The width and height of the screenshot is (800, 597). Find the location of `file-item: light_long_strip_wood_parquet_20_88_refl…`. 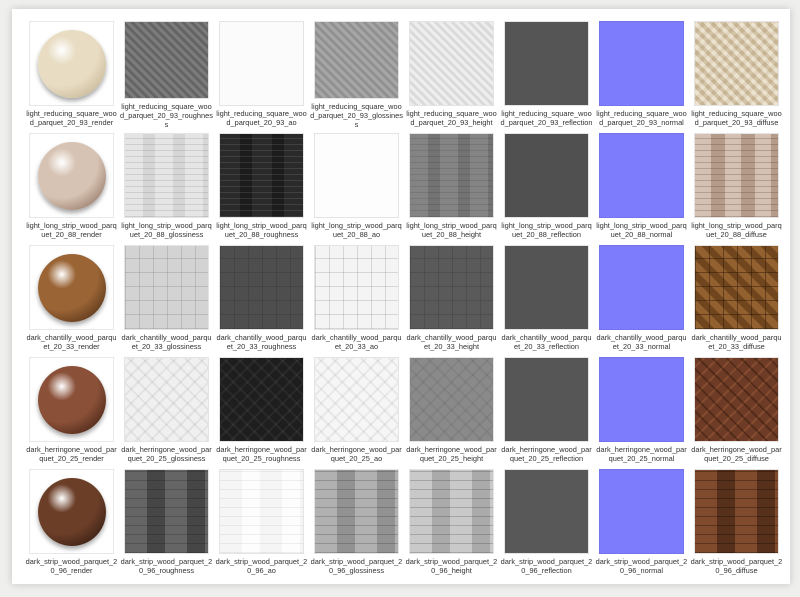

file-item: light_long_strip_wood_parquet_20_88_refl… is located at coordinates (546, 185).